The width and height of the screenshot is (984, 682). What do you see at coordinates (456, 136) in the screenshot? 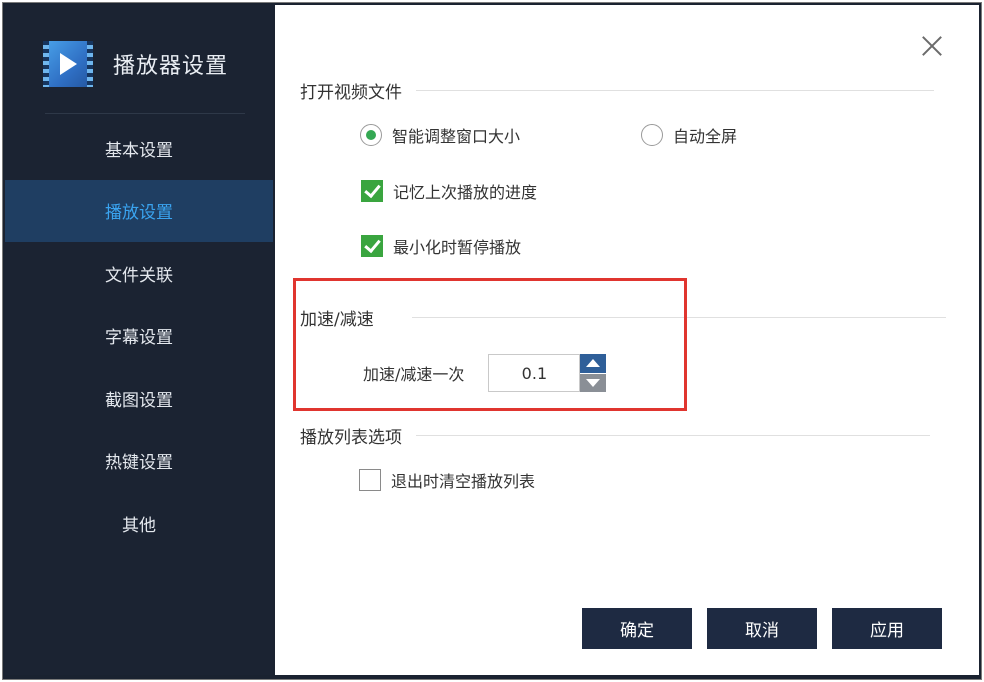
I see `option-label: 智能调整窗口大小` at bounding box center [456, 136].